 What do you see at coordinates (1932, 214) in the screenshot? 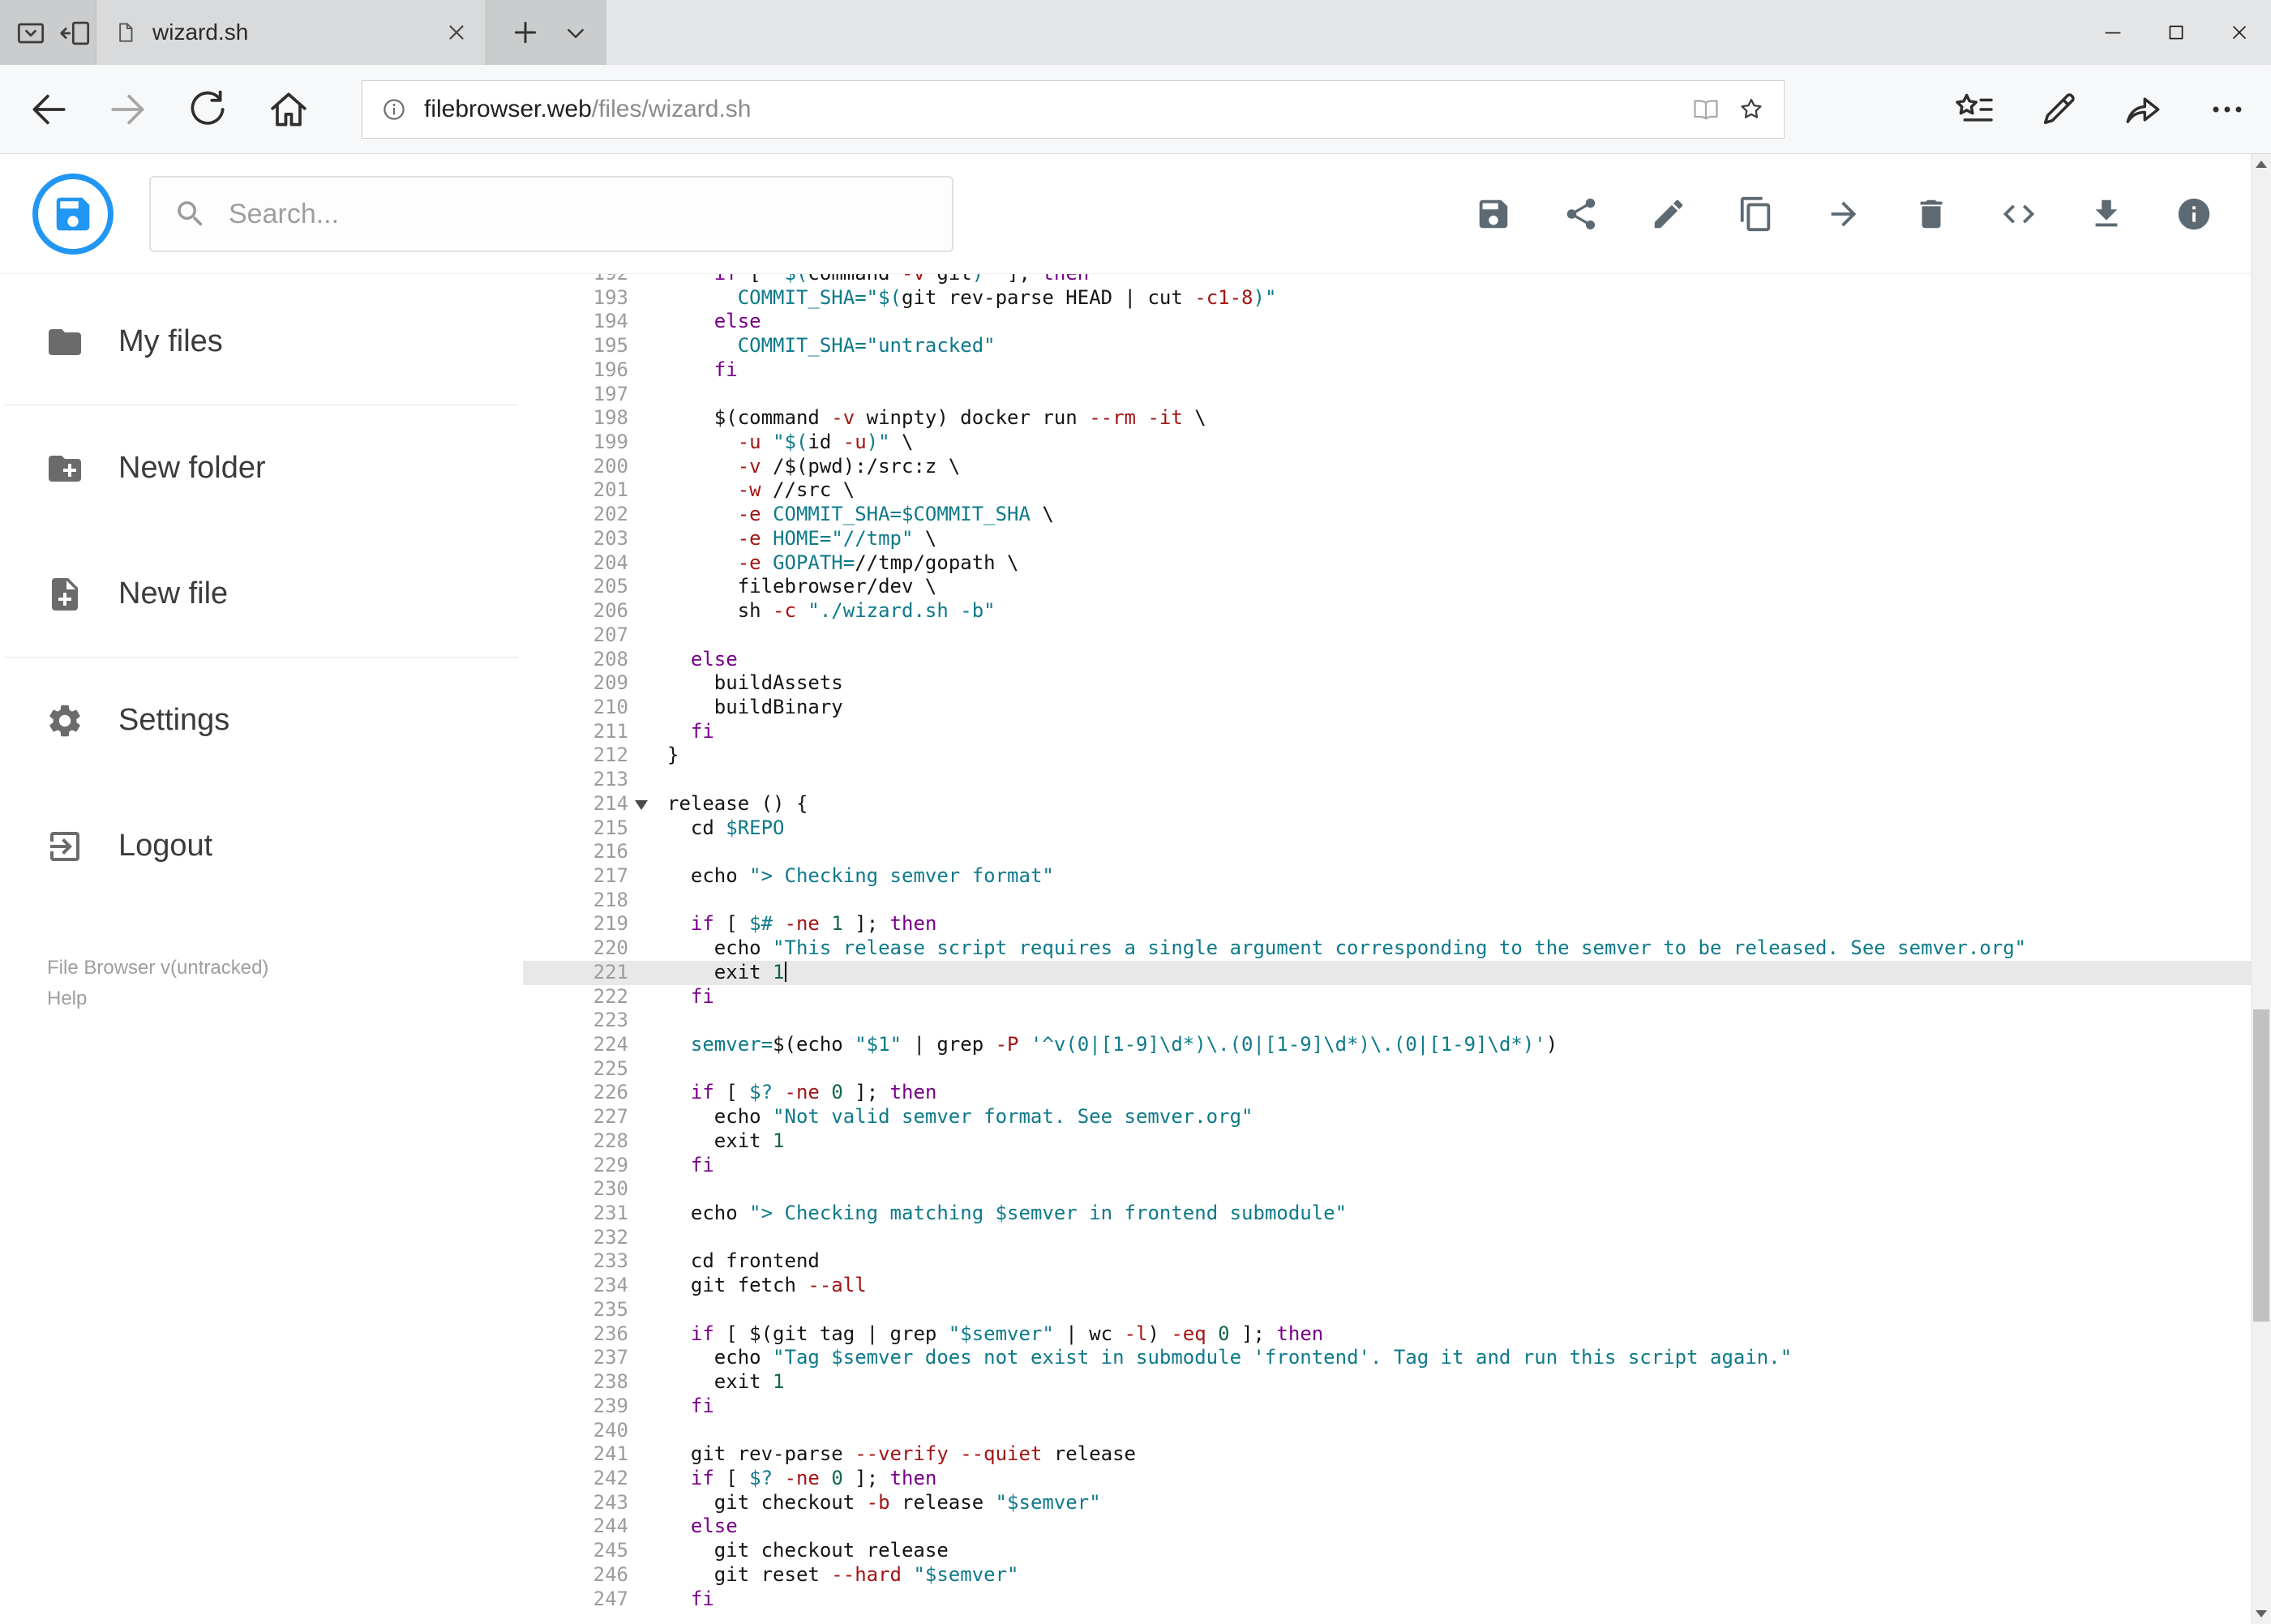
I see `delete-button` at bounding box center [1932, 214].